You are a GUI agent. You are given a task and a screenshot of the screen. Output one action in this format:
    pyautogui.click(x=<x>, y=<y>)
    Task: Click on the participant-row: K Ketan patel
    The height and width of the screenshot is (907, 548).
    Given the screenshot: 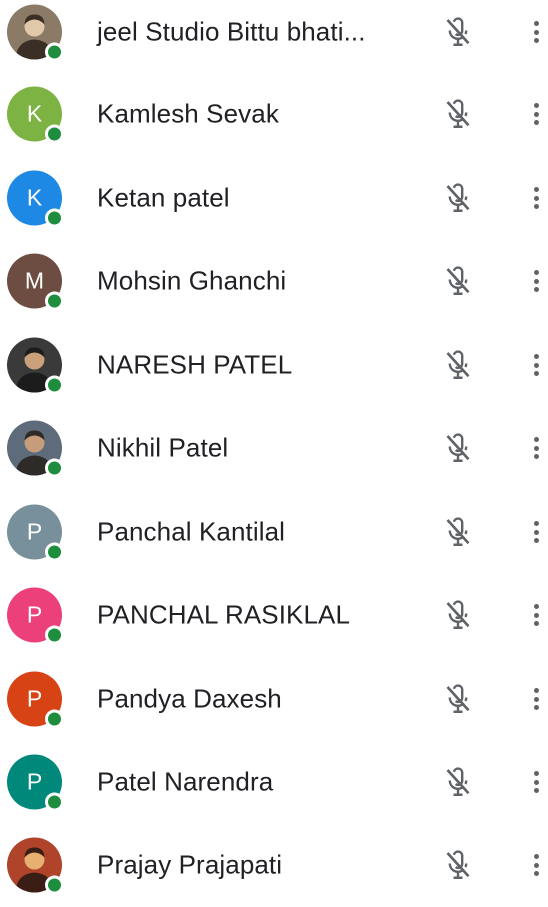 What is the action you would take?
    pyautogui.click(x=274, y=198)
    